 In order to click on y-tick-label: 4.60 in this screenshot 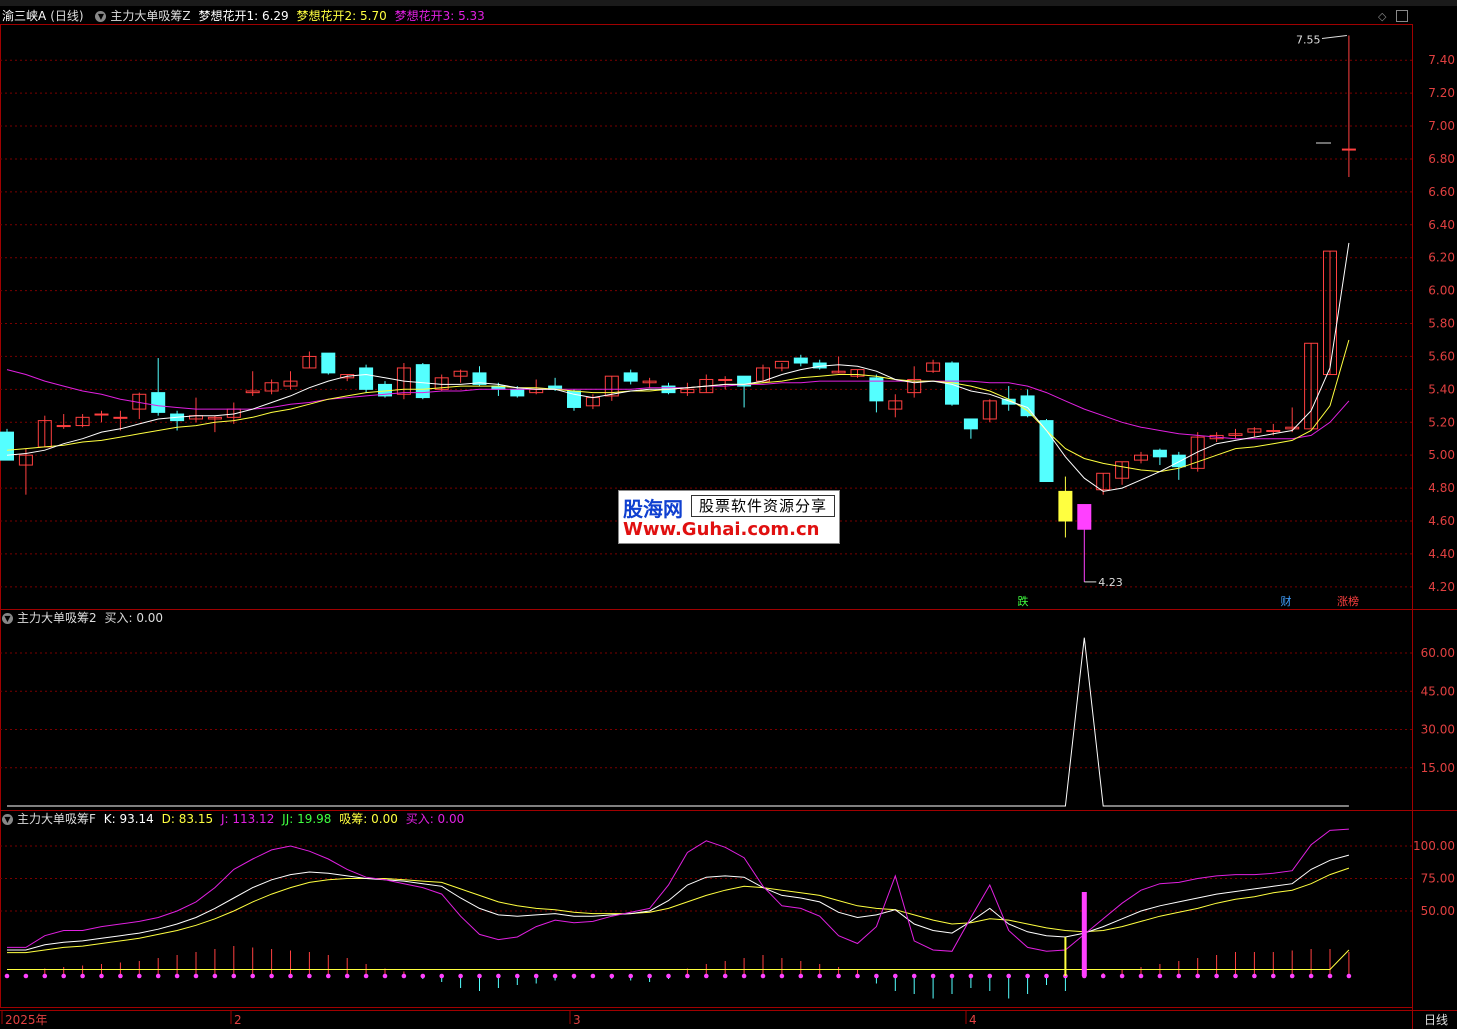, I will do `click(1441, 521)`.